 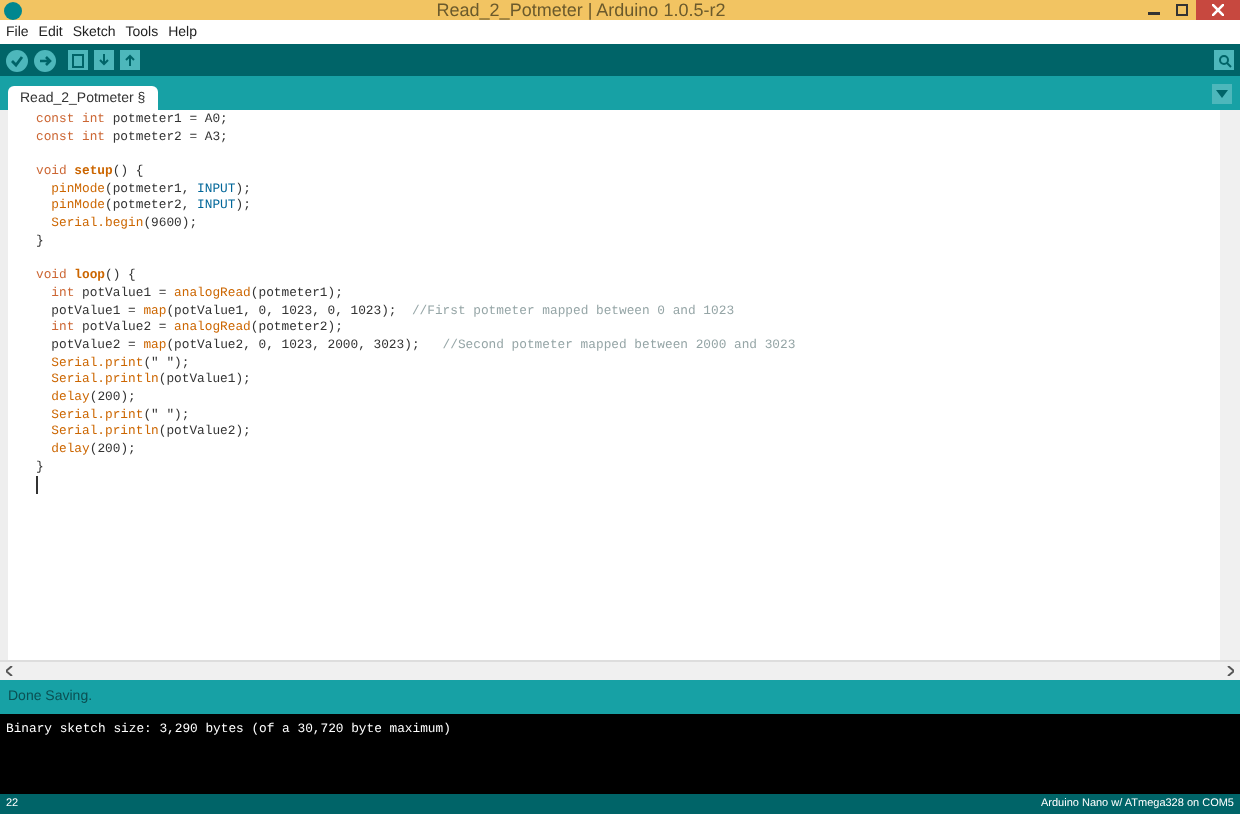 What do you see at coordinates (37, 485) in the screenshot?
I see `text-cursor` at bounding box center [37, 485].